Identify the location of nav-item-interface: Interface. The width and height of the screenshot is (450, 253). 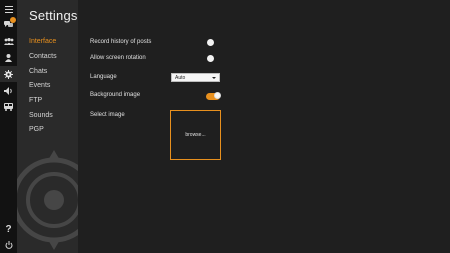
(42, 41).